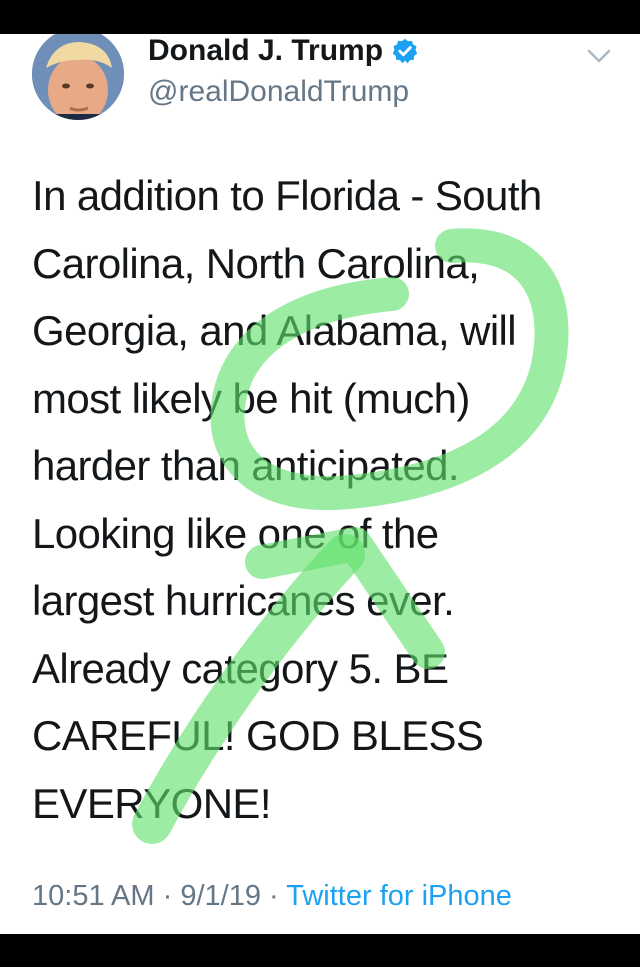 The height and width of the screenshot is (967, 640). I want to click on tweet-meta: 10:51 AM · 9/1/19 · Twitter for iPhone, so click(272, 896).